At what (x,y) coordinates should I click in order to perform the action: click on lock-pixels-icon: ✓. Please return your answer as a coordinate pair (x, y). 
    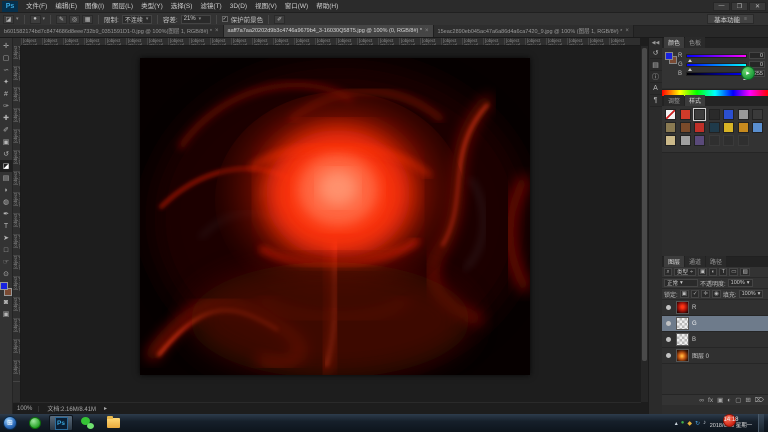
    Looking at the image, I should click on (695, 294).